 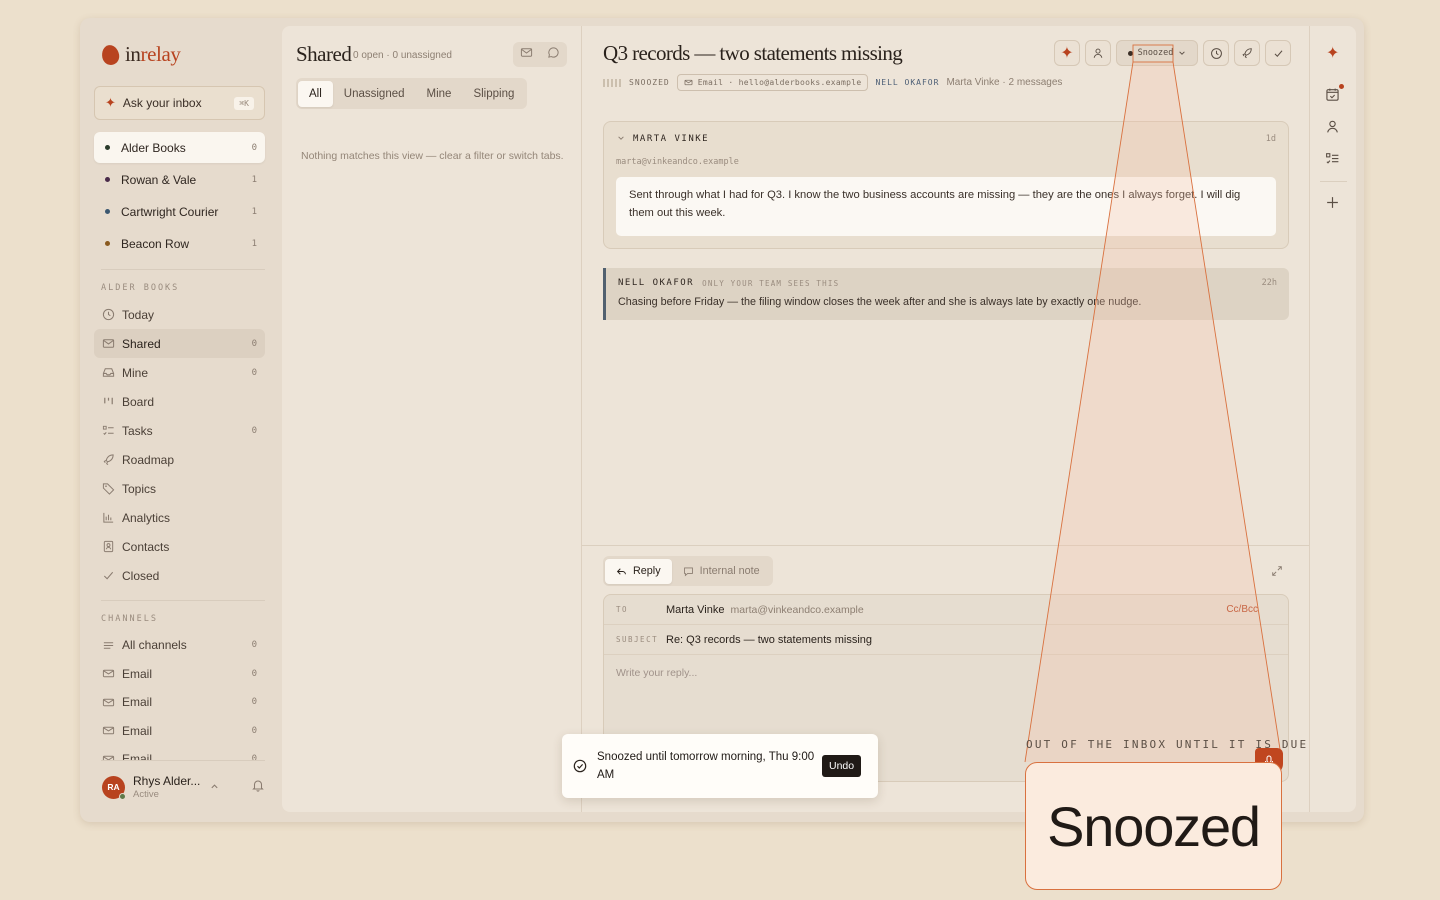 I want to click on channel-item-all: All channels 0, so click(x=179, y=645).